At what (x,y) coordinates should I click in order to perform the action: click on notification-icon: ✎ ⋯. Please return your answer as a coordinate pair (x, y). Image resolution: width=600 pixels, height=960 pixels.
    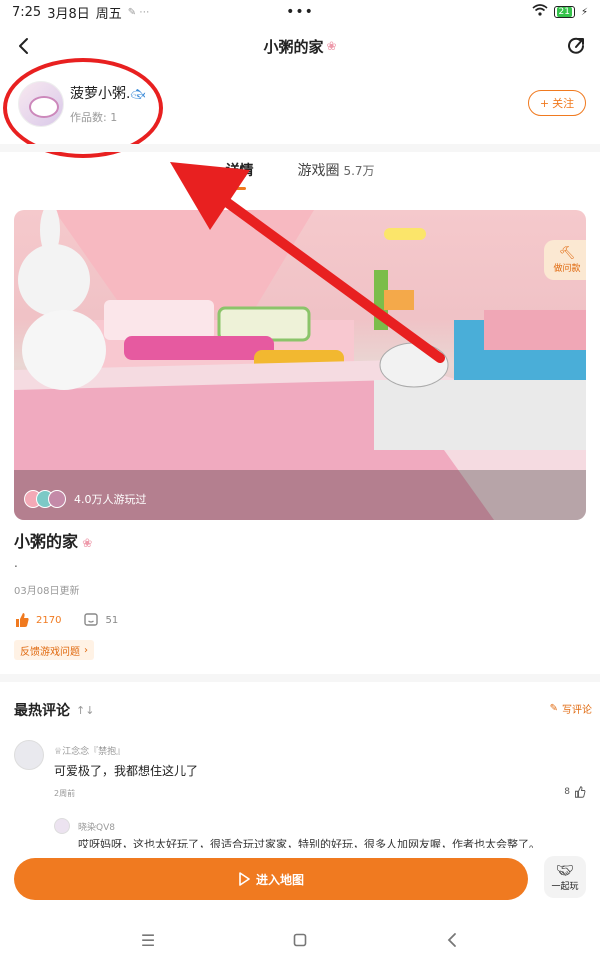
    Looking at the image, I should click on (138, 12).